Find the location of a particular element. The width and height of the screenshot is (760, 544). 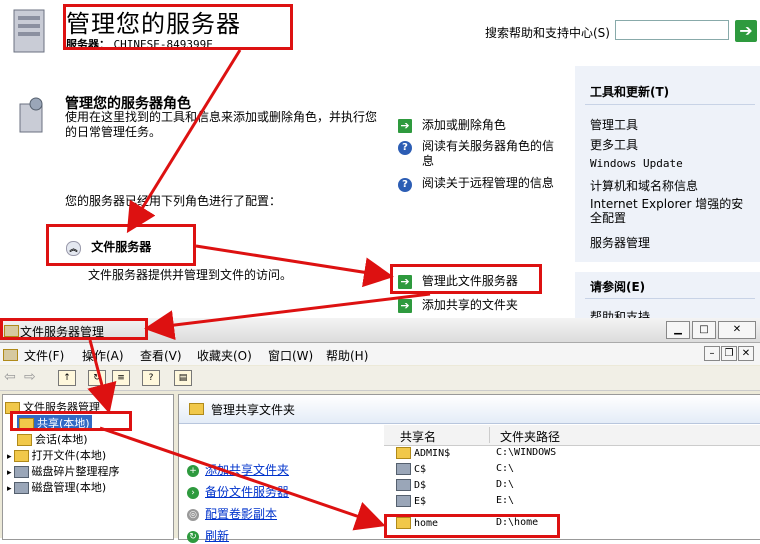

minimize-icon: – is located at coordinates (712, 353).